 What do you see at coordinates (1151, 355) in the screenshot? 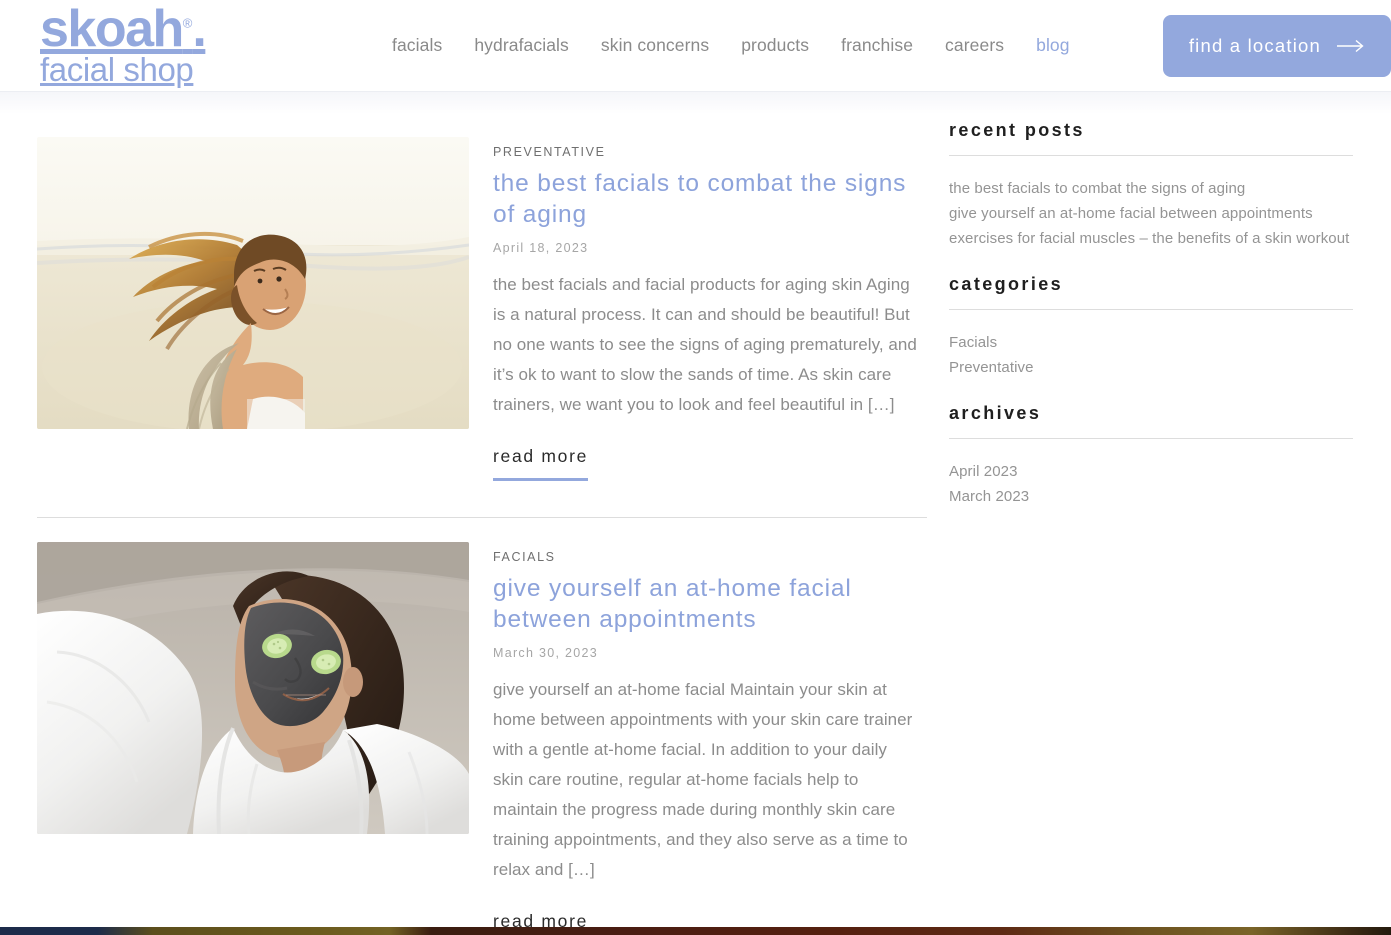
I see `categories-list: Facials Preventative` at bounding box center [1151, 355].